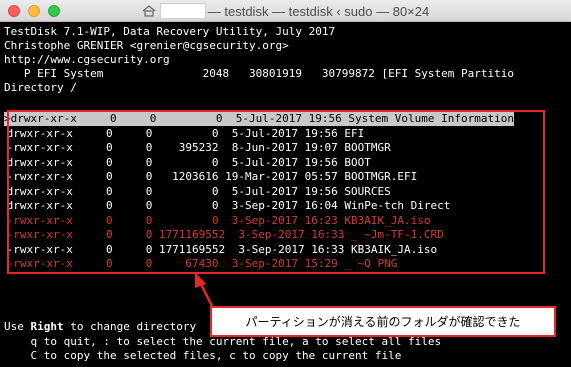  I want to click on help-change-dir-text: to change directory, so click(130, 326).